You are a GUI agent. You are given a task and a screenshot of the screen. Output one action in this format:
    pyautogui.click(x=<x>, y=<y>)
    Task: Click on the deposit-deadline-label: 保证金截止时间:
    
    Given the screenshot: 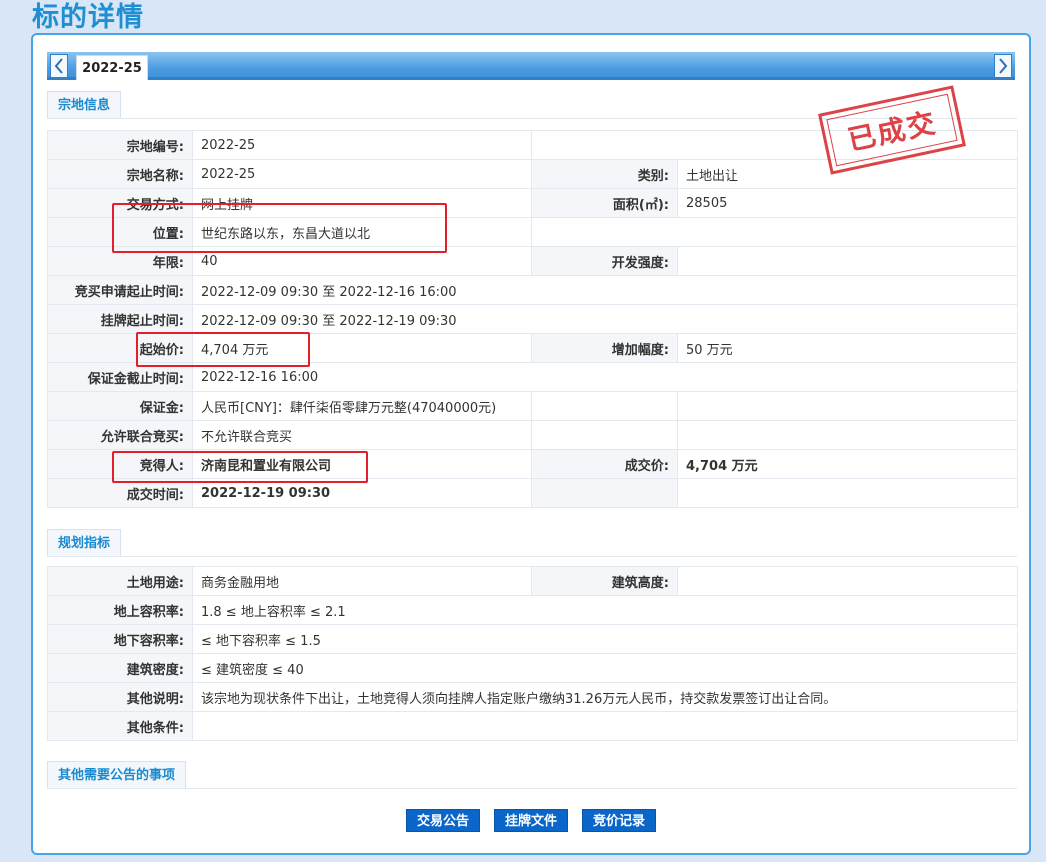 What is the action you would take?
    pyautogui.click(x=120, y=377)
    